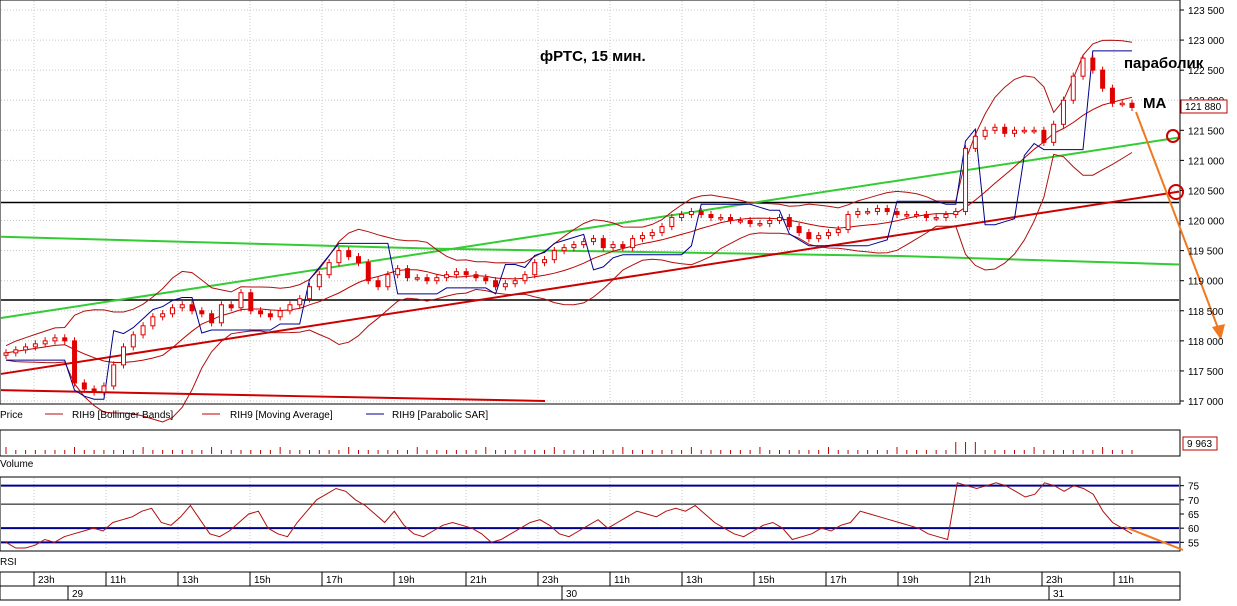 The height and width of the screenshot is (606, 1237). I want to click on chart-title: фРТС, 15 мин., so click(593, 56).